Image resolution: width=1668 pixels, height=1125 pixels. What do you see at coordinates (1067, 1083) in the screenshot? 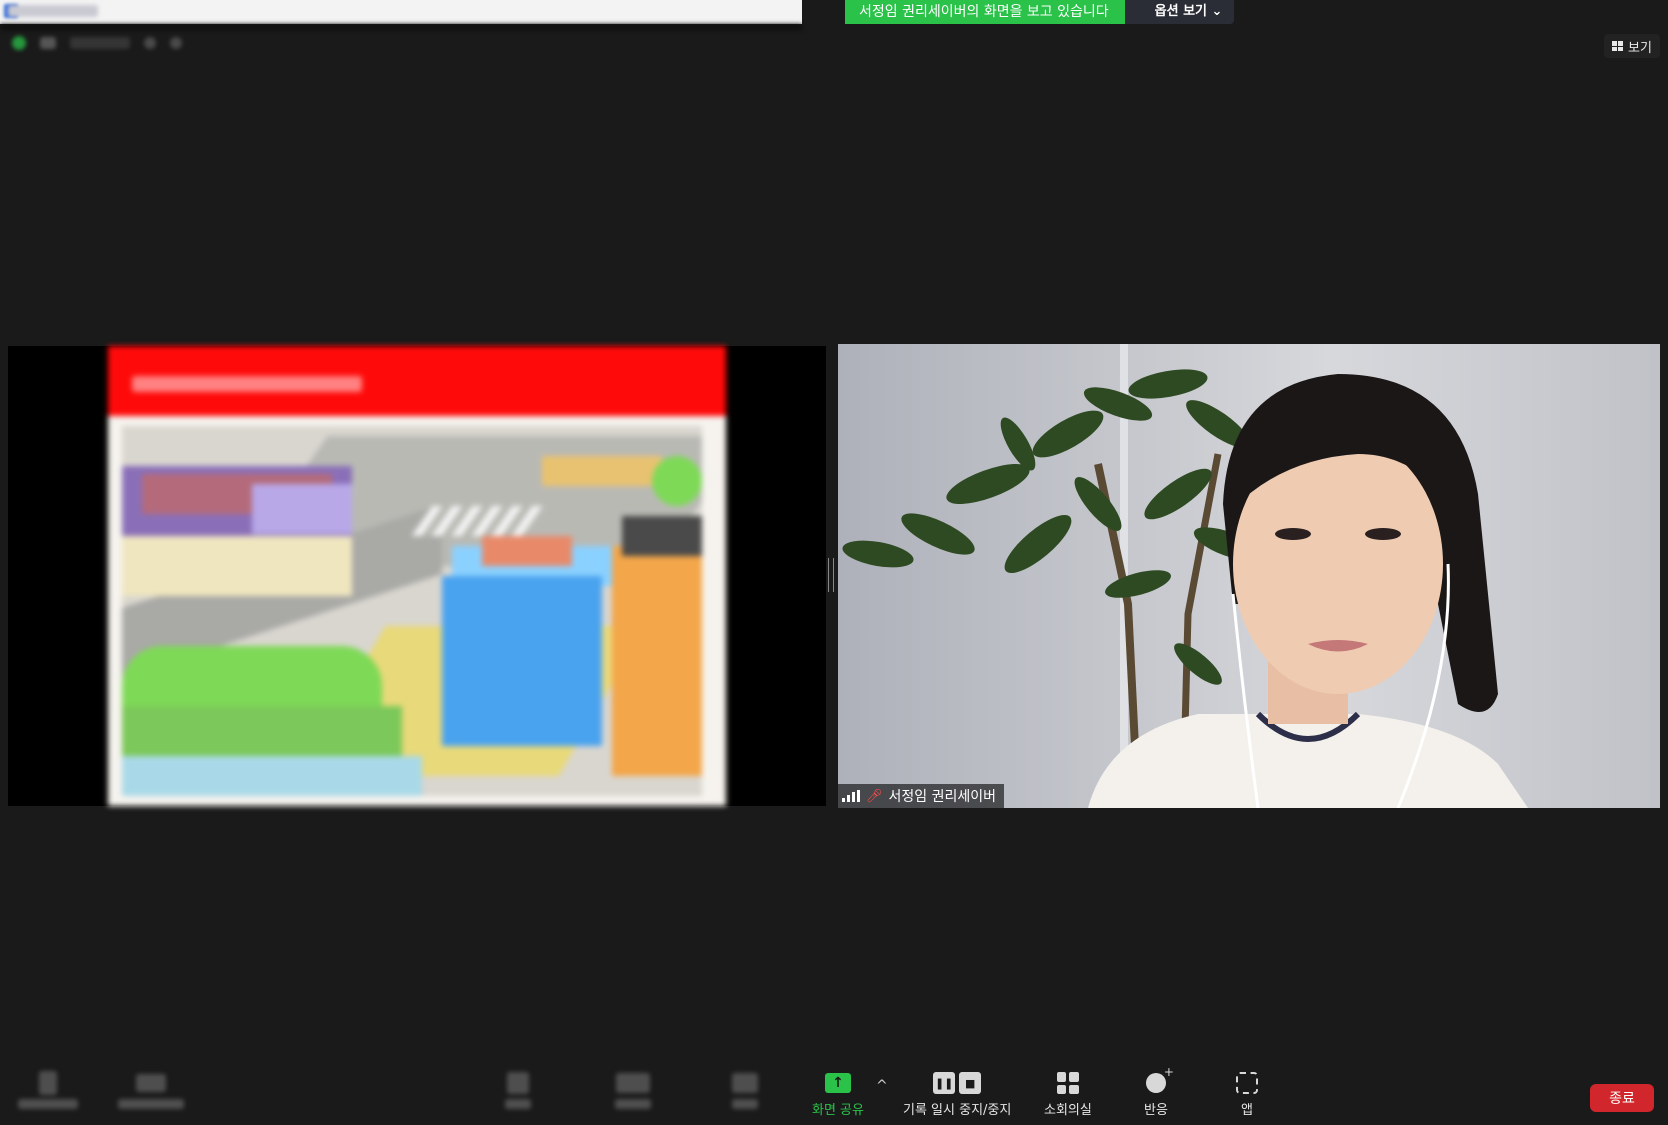
I see `breakout-rooms-icon` at bounding box center [1067, 1083].